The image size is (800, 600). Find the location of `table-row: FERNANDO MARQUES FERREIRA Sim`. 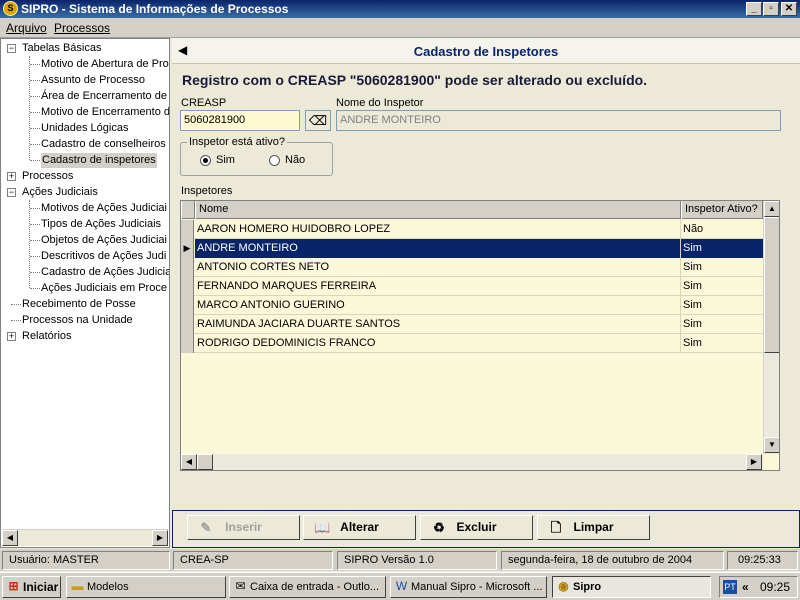

table-row: FERNANDO MARQUES FERREIRA Sim is located at coordinates (472, 286).